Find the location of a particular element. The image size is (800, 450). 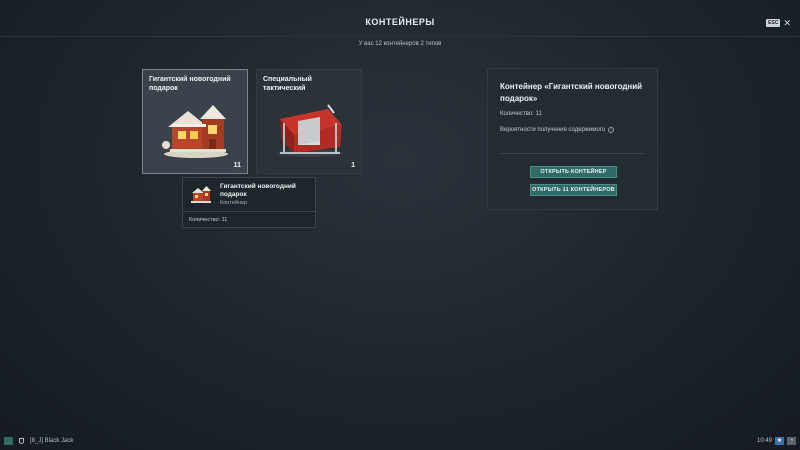

drop-probabilities-link: Вероятности получения содержимого i is located at coordinates (557, 130).